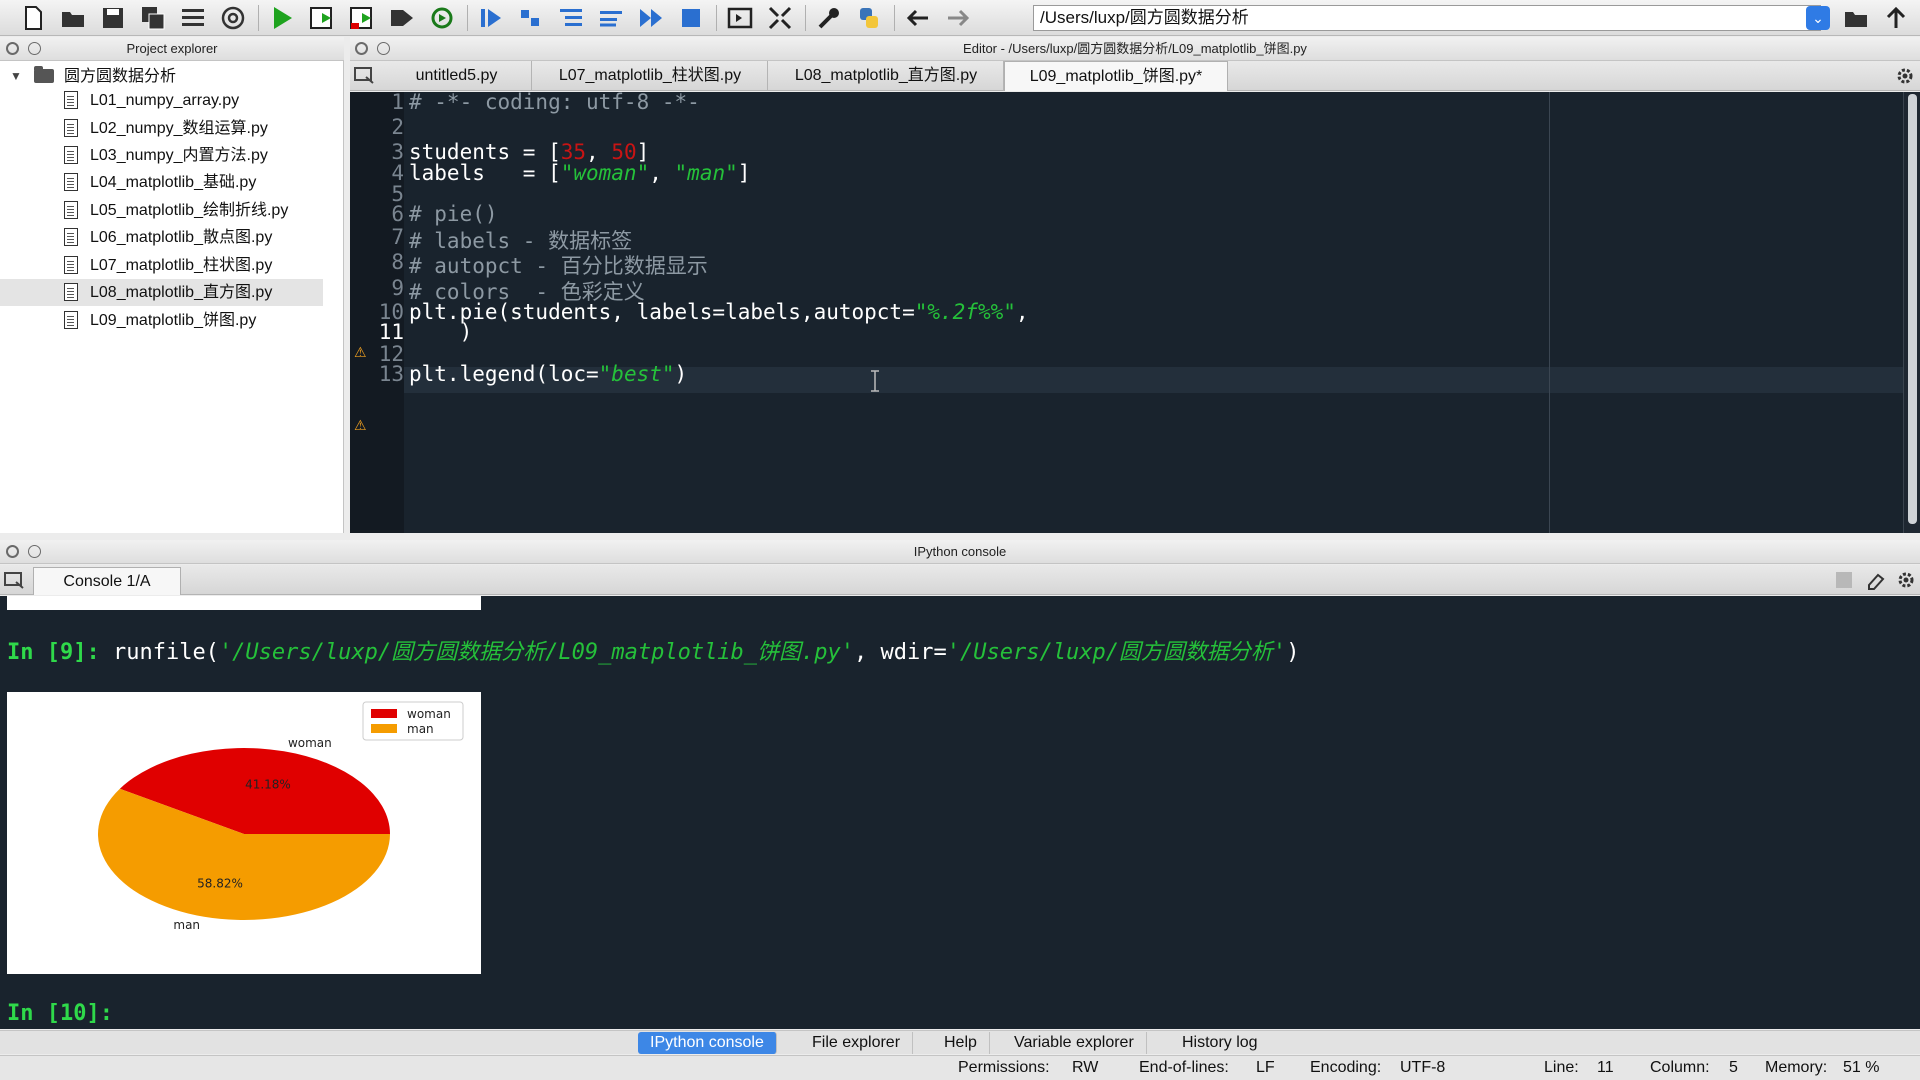  What do you see at coordinates (611, 18) in the screenshot?
I see `step-return-icon` at bounding box center [611, 18].